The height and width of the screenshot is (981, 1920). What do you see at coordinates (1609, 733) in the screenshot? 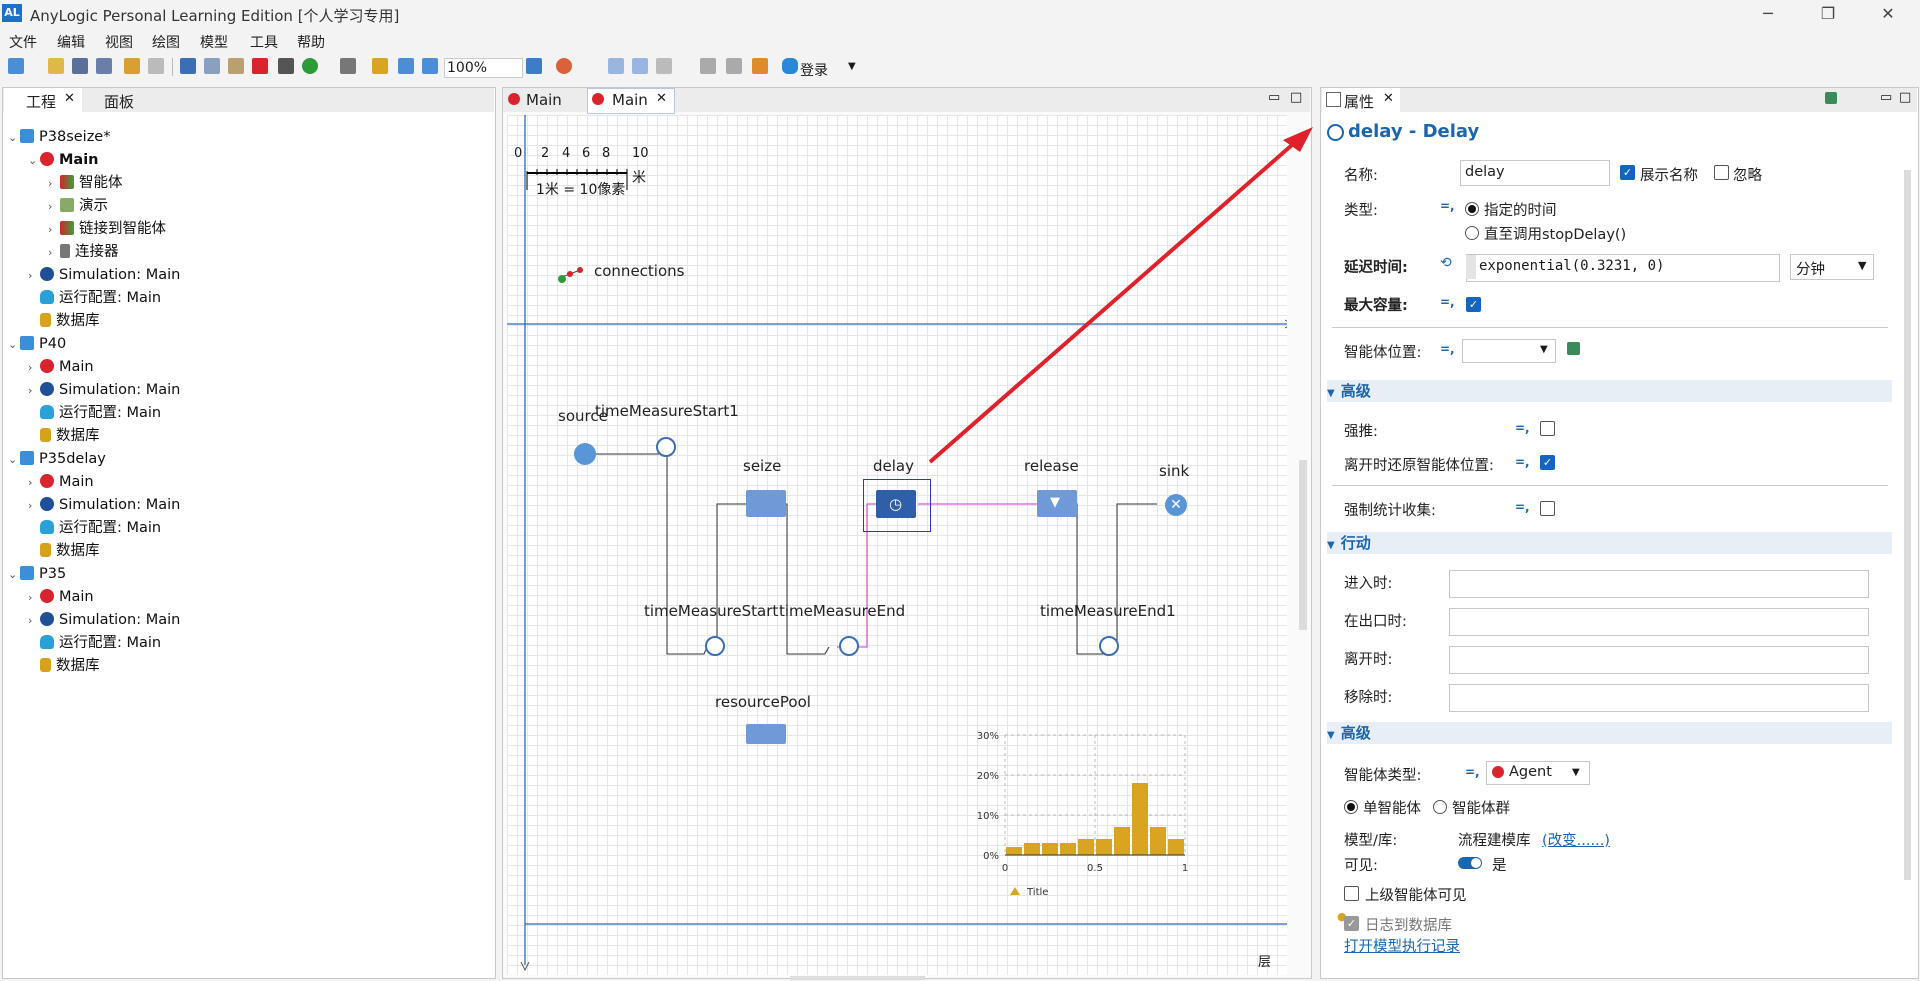
I see `section-advanced-2: ▼ 高级` at bounding box center [1609, 733].